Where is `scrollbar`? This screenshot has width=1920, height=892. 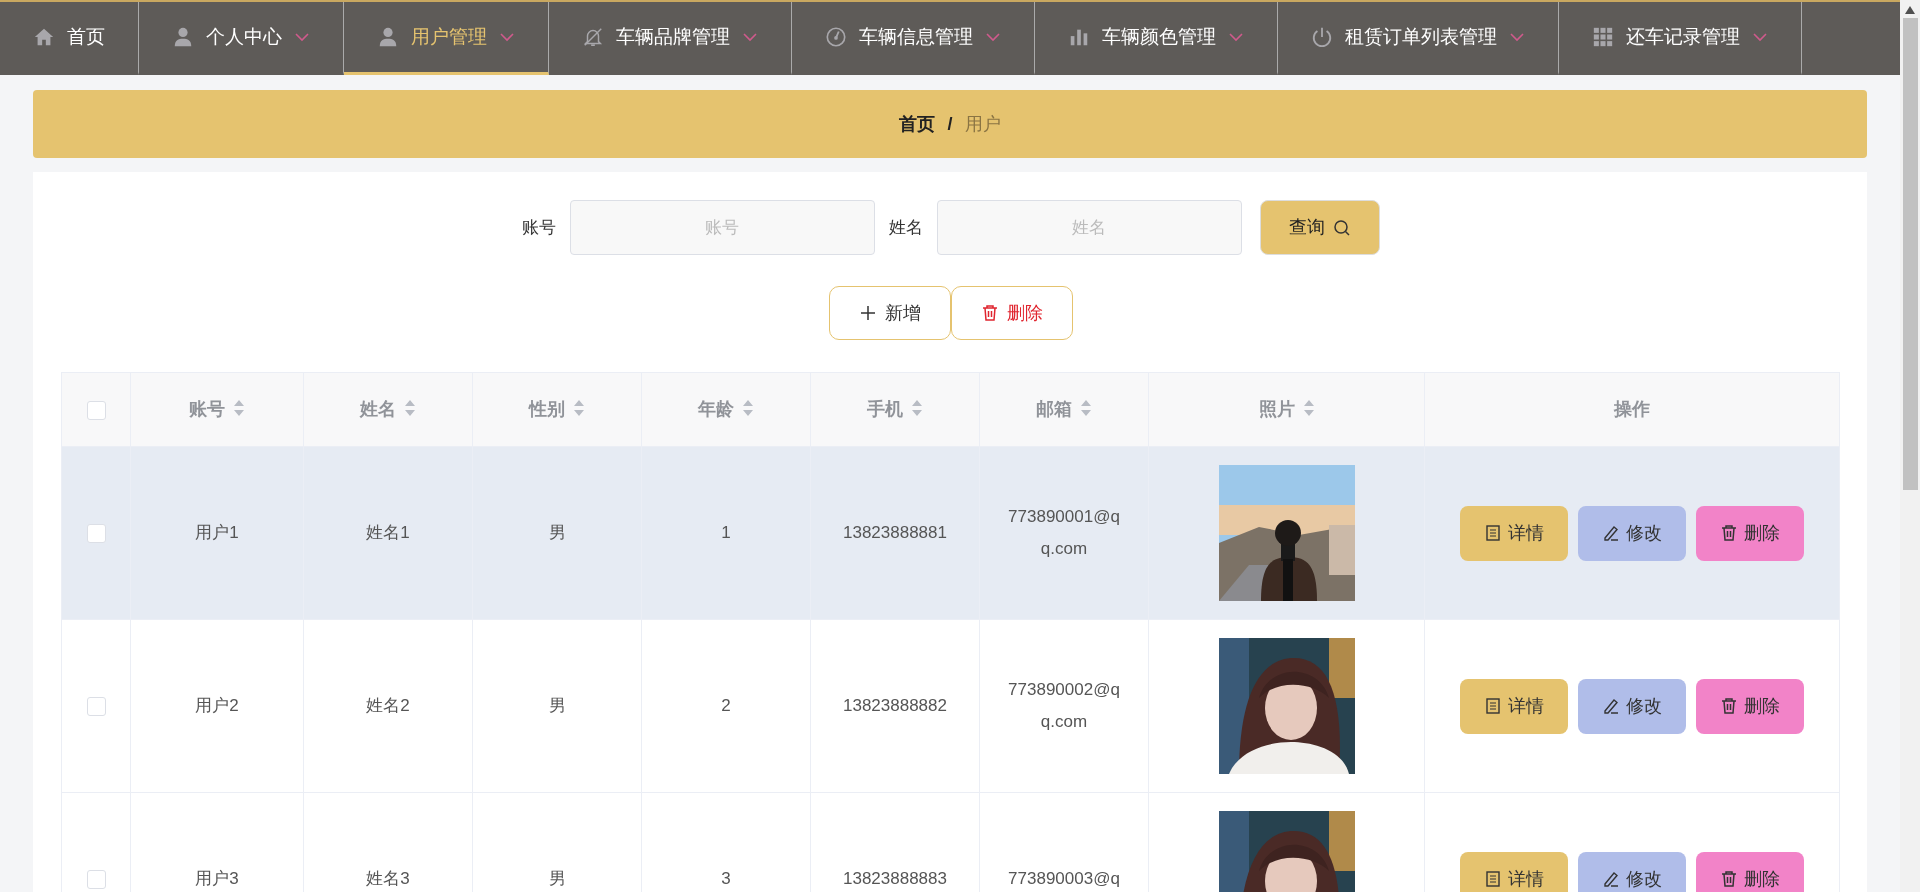 scrollbar is located at coordinates (1910, 446).